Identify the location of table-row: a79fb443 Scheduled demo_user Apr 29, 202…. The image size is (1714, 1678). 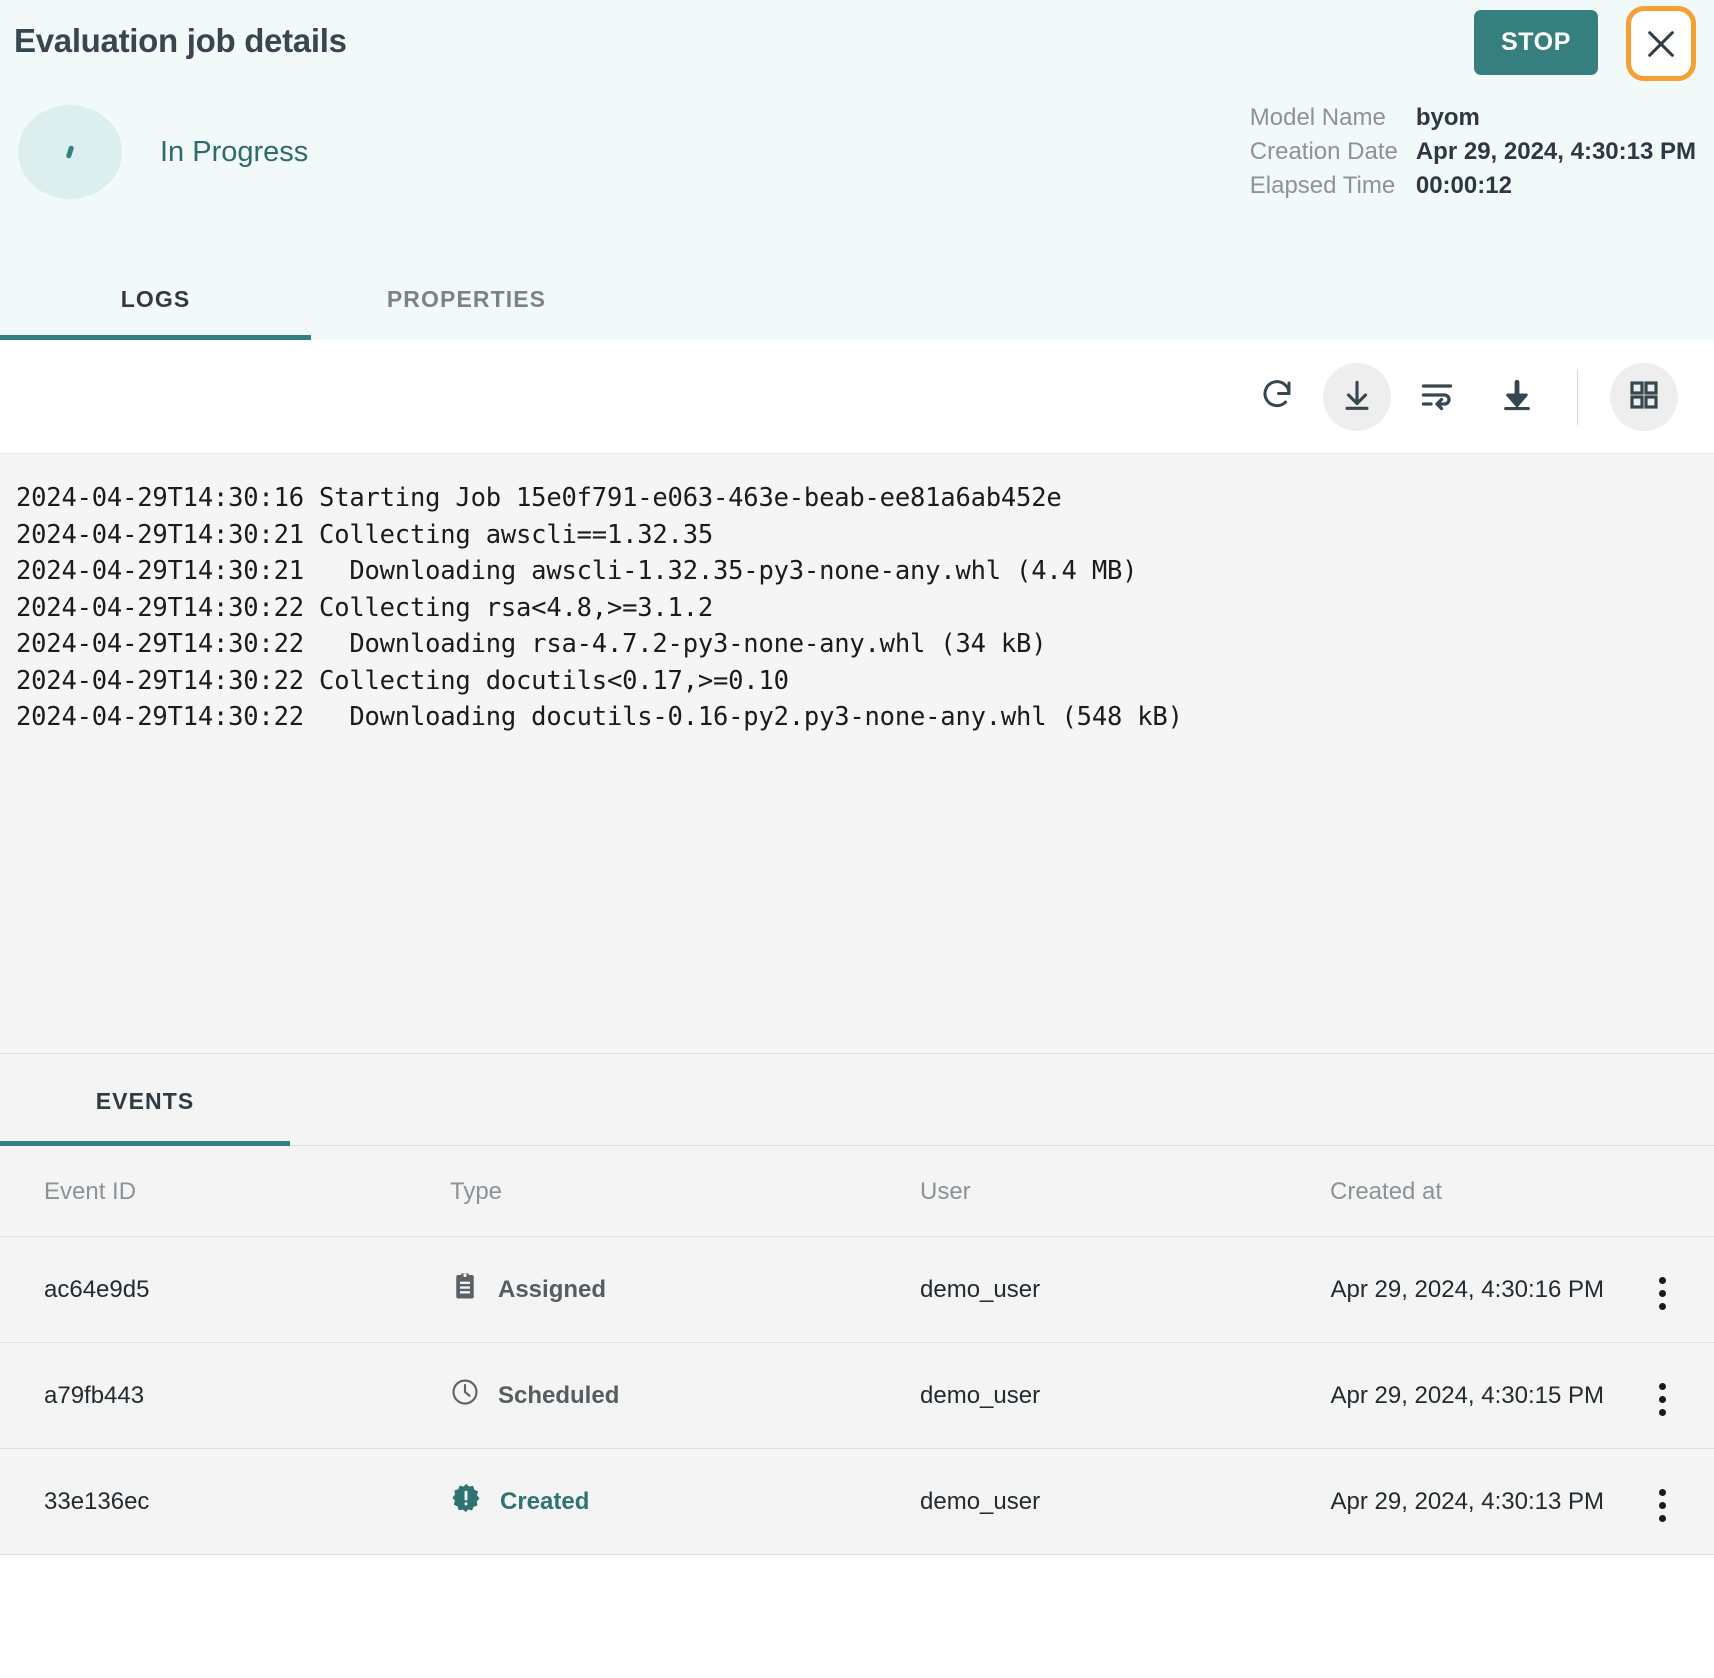
(857, 1395).